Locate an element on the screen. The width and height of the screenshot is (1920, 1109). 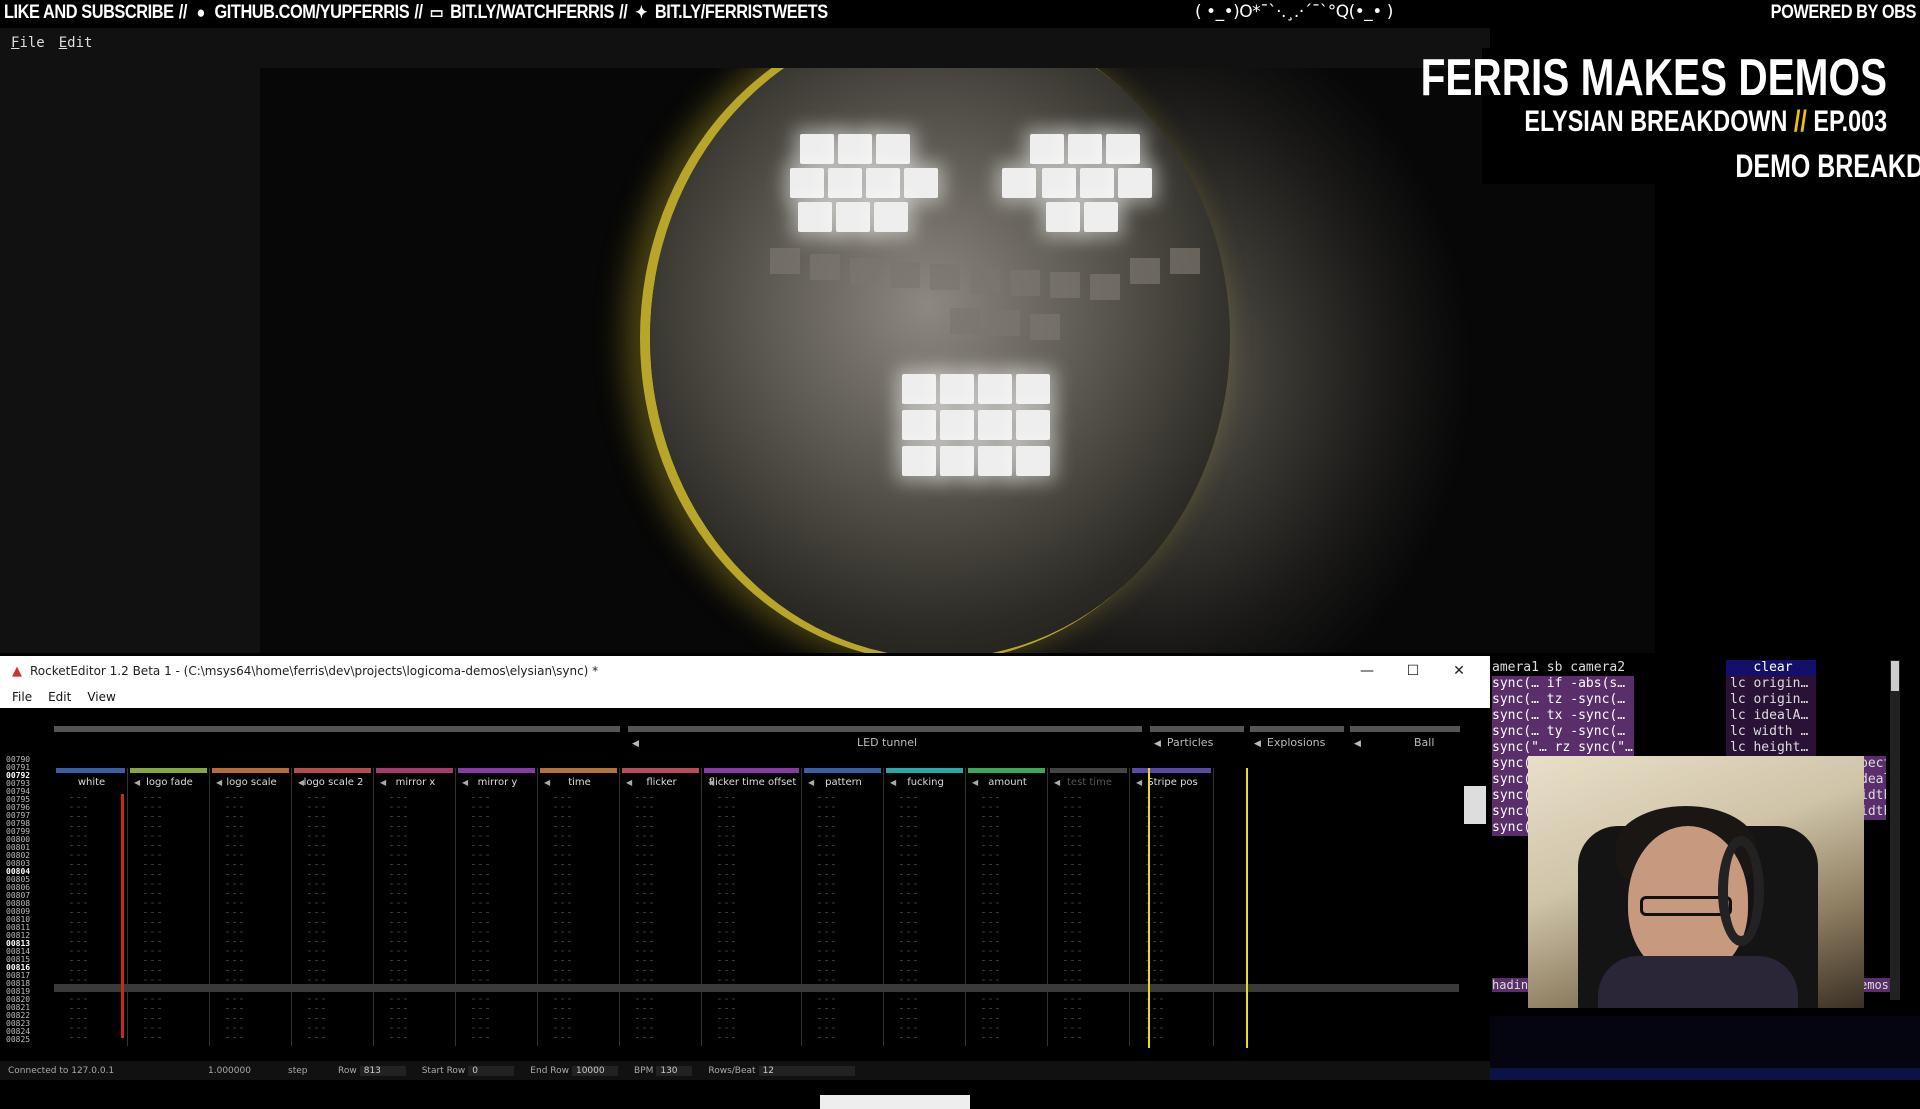
track-header: ◀ mirror y is located at coordinates (497, 782).